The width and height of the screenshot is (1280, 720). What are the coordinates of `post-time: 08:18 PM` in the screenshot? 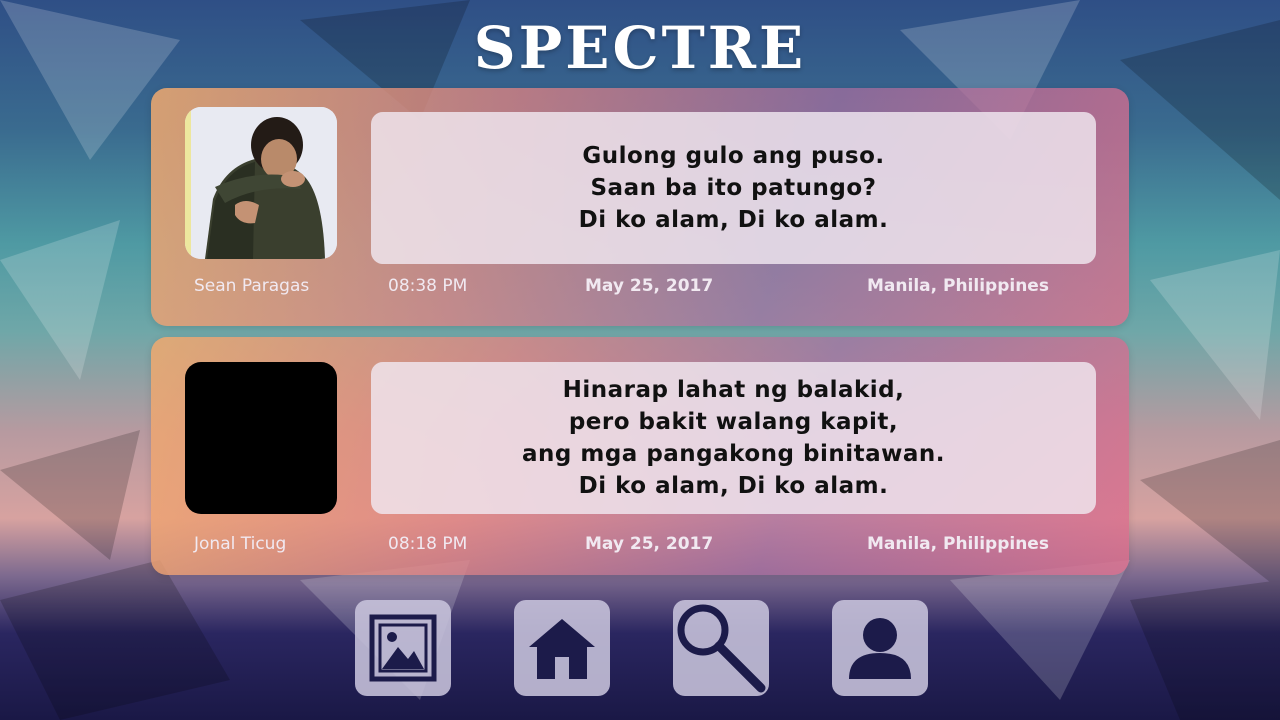 It's located at (428, 544).